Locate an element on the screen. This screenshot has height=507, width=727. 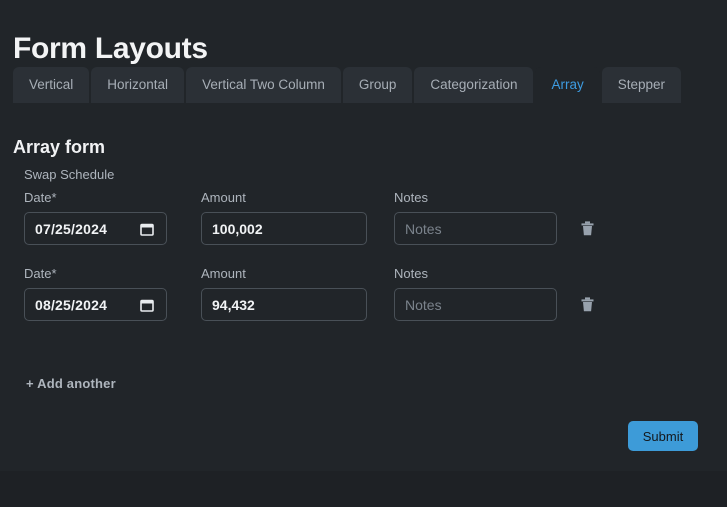
amount-input-value: 94,432 is located at coordinates (233, 304).